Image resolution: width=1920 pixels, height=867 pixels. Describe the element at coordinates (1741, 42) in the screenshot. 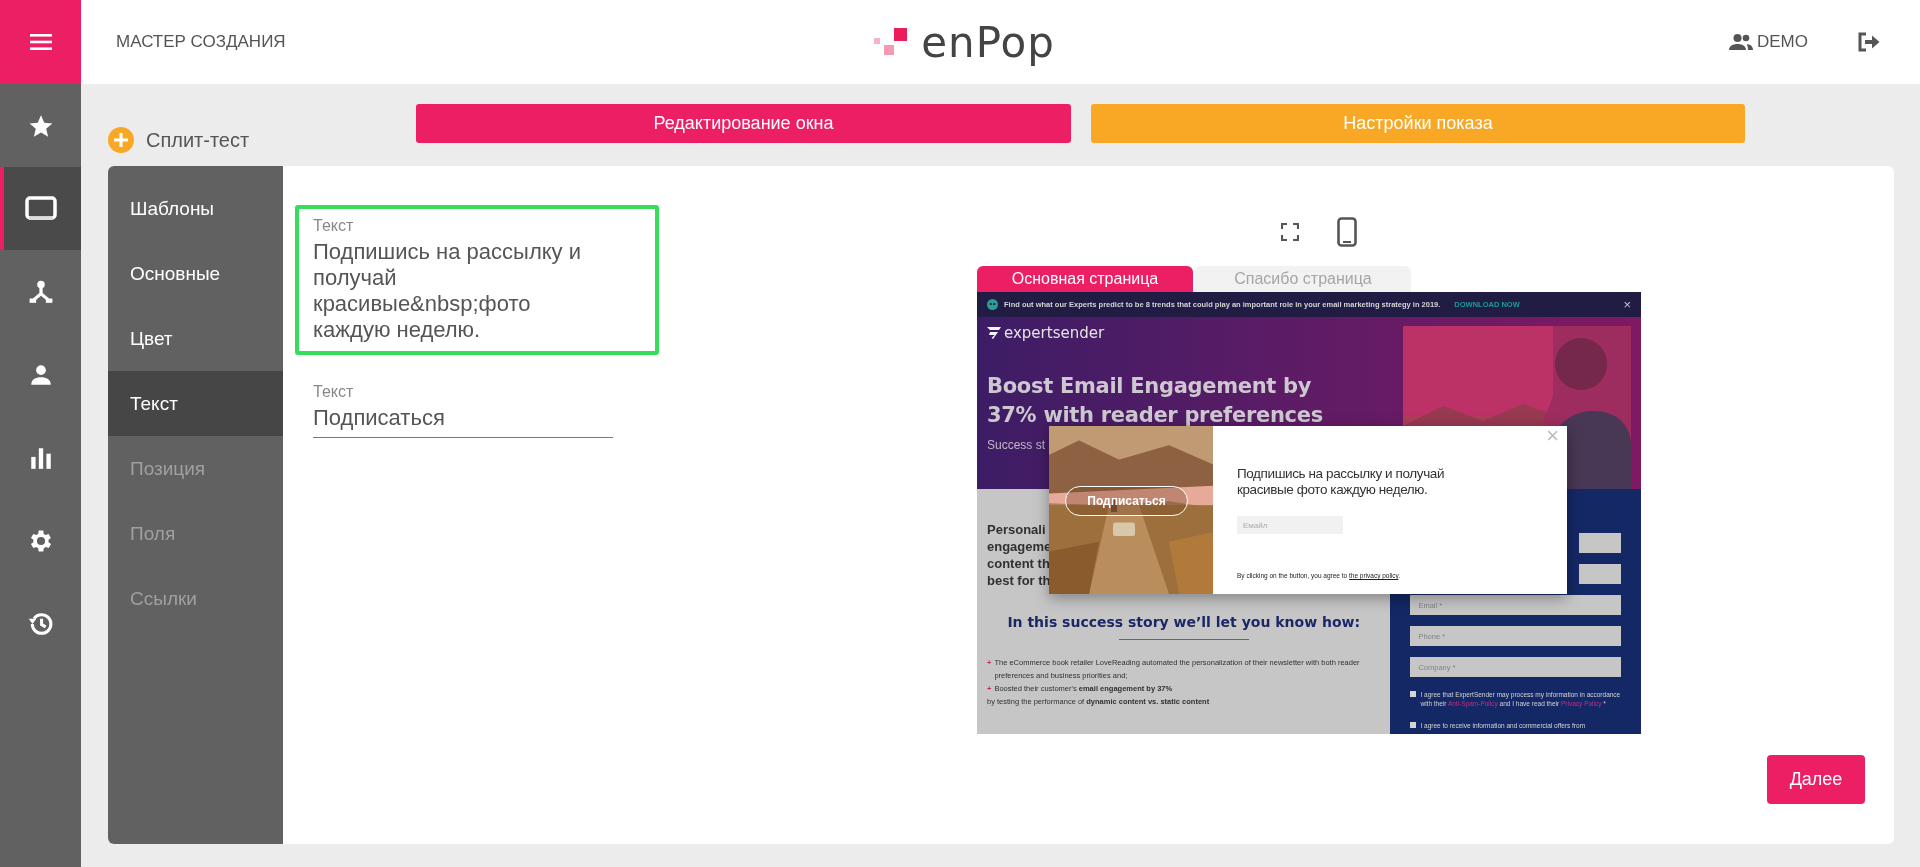

I see `users-icon` at that location.